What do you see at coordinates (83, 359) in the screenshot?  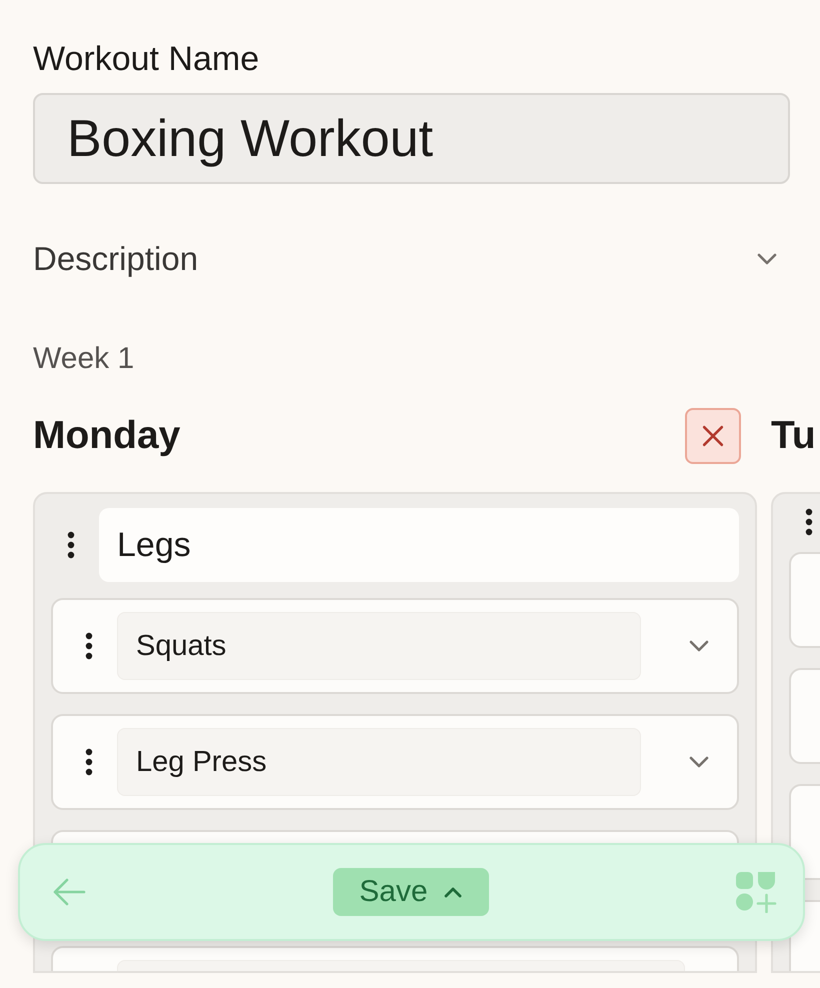 I see `week-label: Week 1` at bounding box center [83, 359].